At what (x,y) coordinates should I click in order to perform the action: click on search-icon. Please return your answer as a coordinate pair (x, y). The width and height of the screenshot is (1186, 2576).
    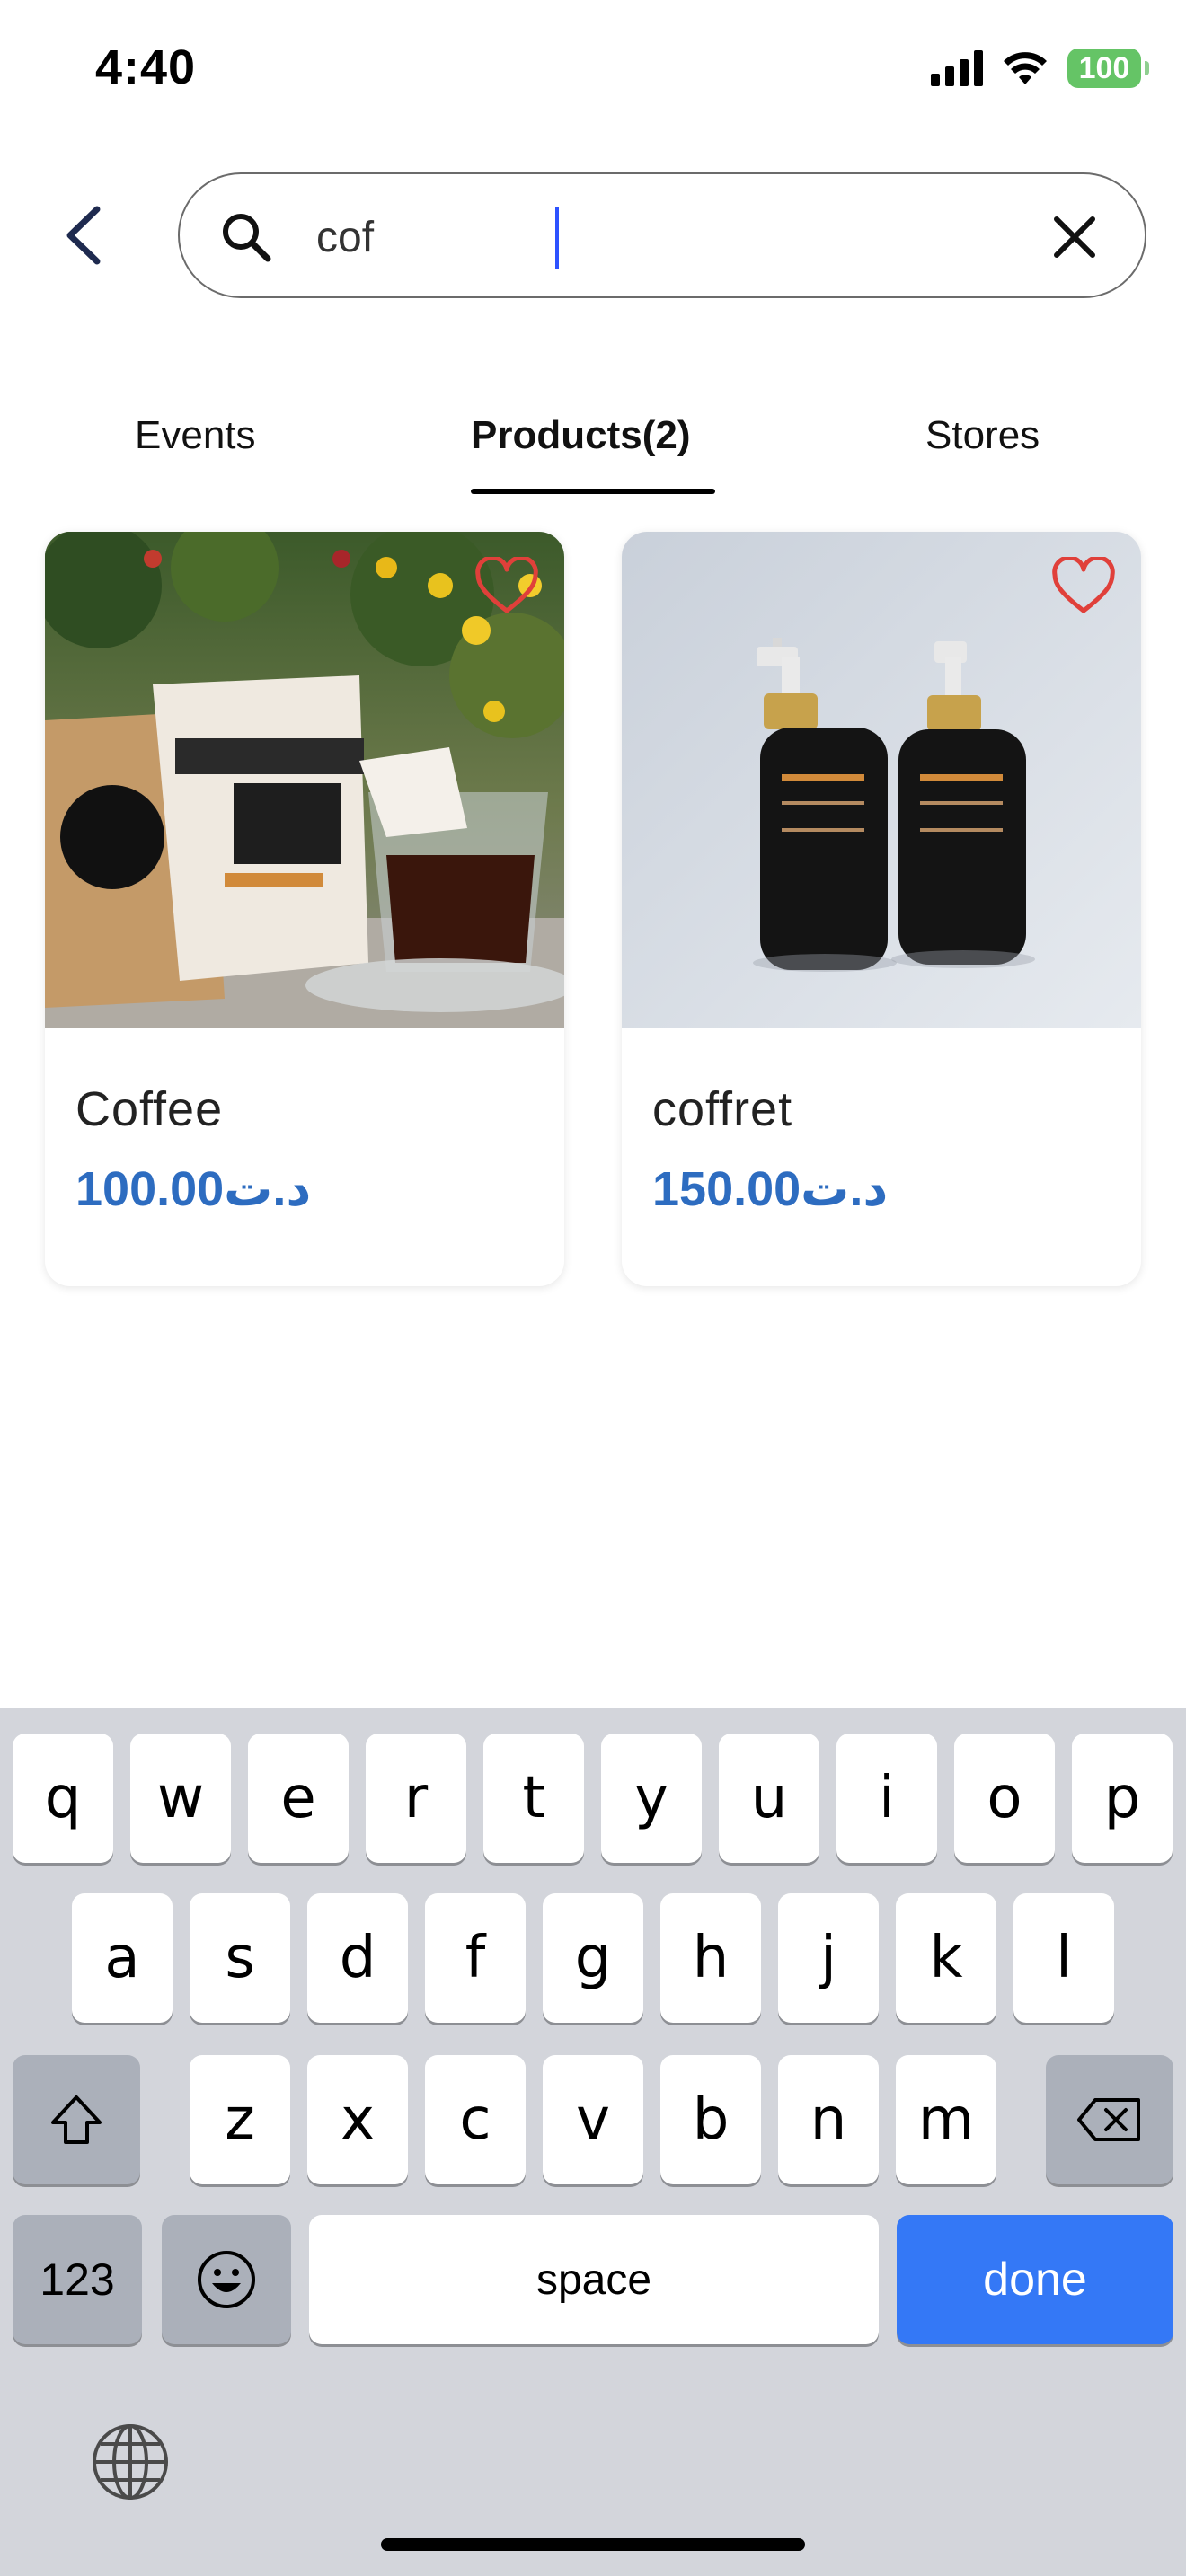
    Looking at the image, I should click on (247, 238).